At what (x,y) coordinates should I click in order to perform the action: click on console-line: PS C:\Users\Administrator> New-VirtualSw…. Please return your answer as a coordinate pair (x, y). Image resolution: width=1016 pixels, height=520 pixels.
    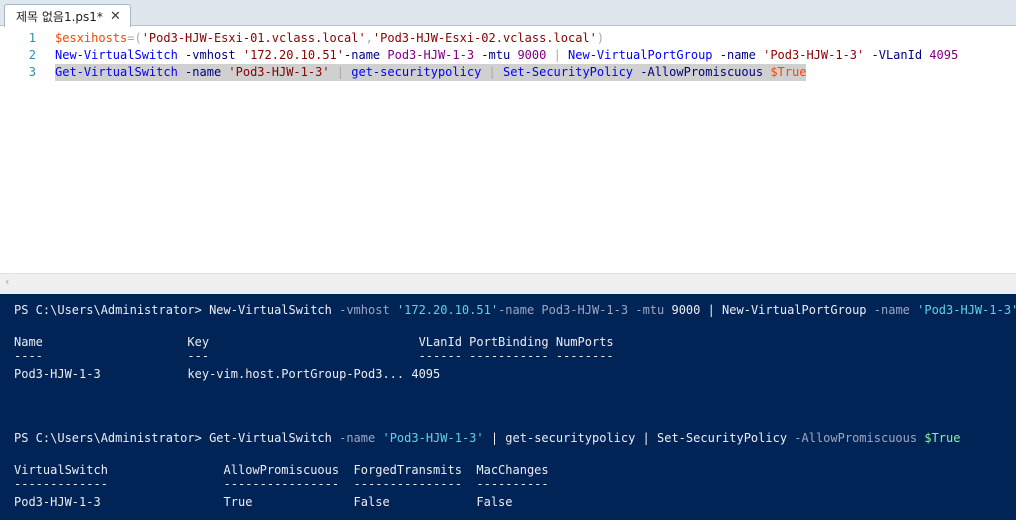
    Looking at the image, I should click on (515, 310).